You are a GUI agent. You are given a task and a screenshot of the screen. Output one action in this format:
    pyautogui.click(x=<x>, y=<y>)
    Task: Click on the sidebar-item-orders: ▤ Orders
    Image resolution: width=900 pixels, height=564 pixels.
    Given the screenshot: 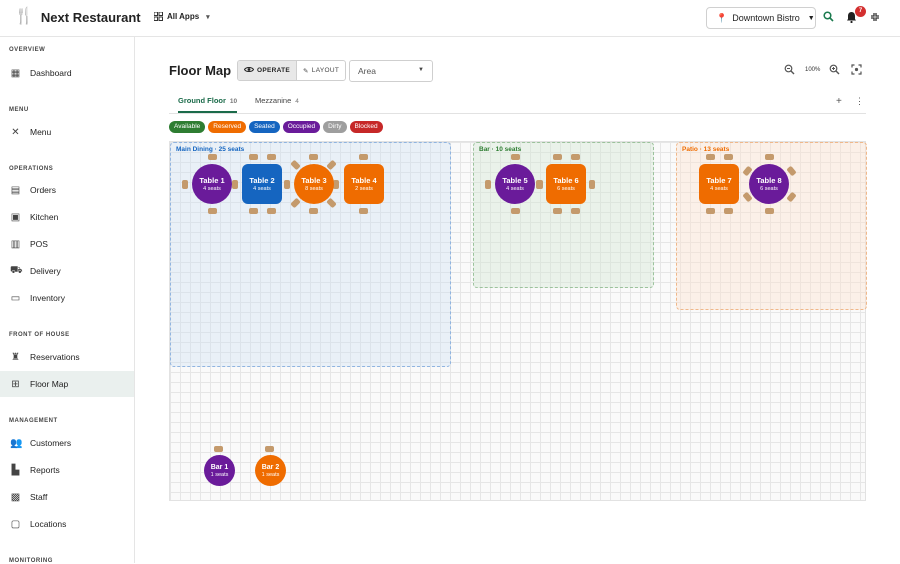 What is the action you would take?
    pyautogui.click(x=67, y=190)
    